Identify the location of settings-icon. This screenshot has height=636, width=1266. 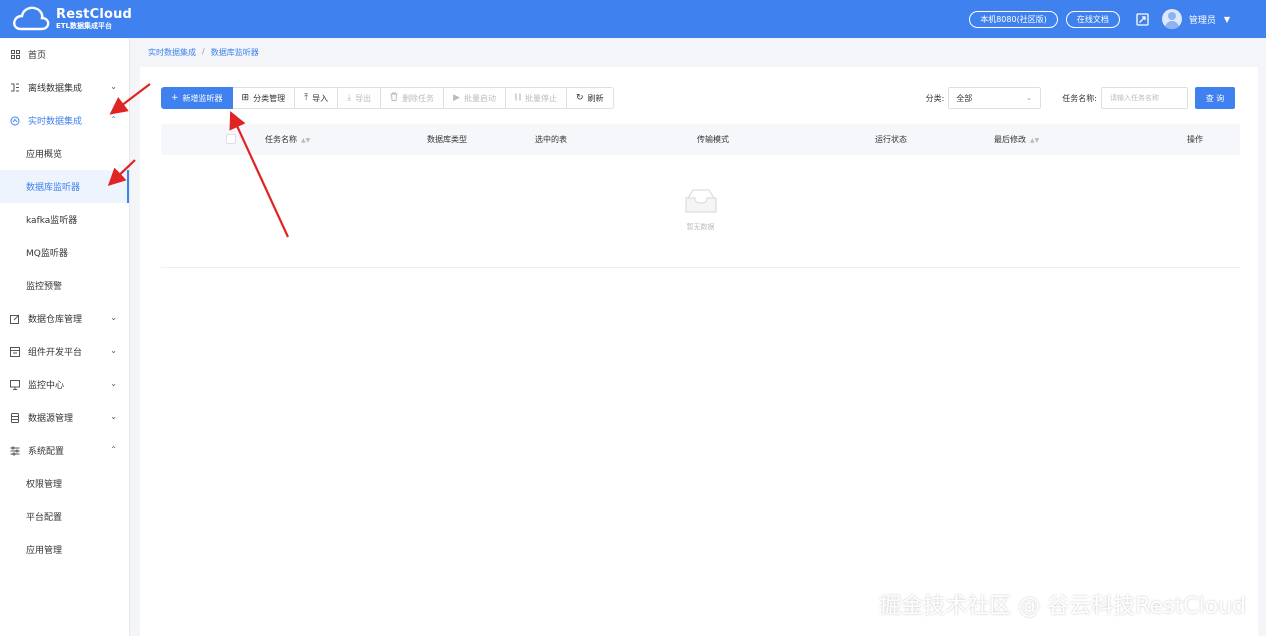
(15, 451).